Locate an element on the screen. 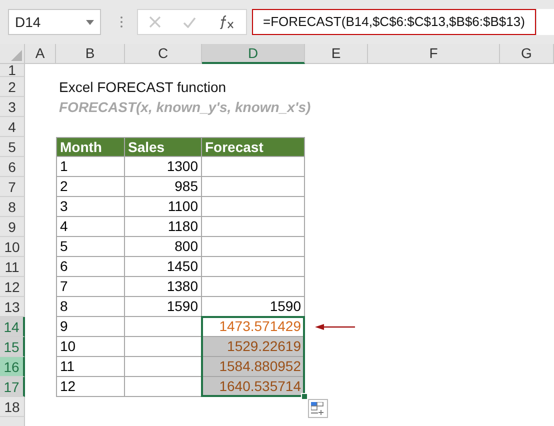 The height and width of the screenshot is (426, 554). column-header: A is located at coordinates (40, 54).